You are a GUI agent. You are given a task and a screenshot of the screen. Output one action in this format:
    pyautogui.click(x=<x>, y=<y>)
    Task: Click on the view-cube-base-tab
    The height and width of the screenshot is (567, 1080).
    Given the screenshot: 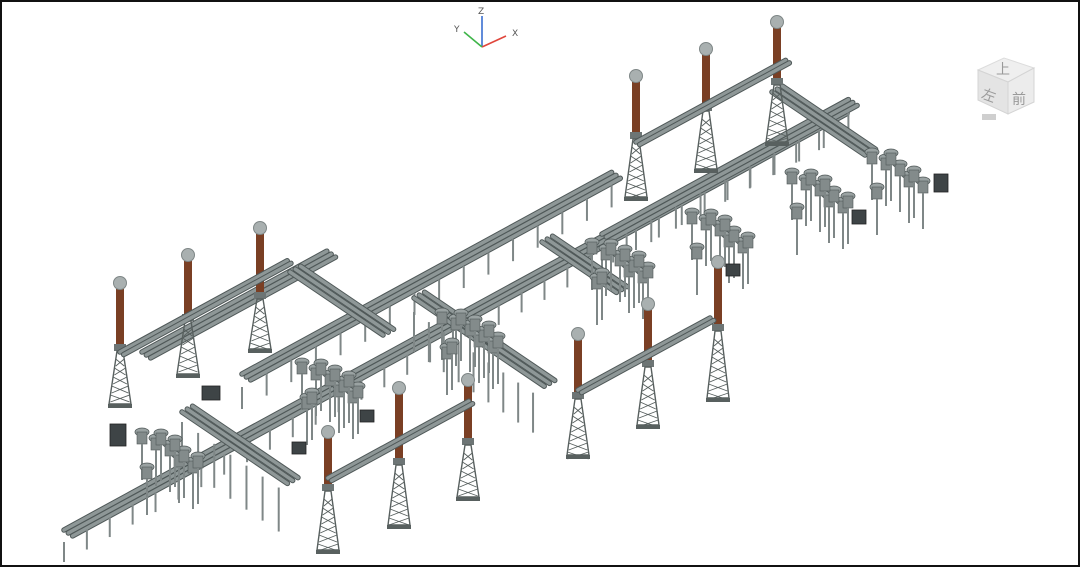 What is the action you would take?
    pyautogui.click(x=989, y=117)
    